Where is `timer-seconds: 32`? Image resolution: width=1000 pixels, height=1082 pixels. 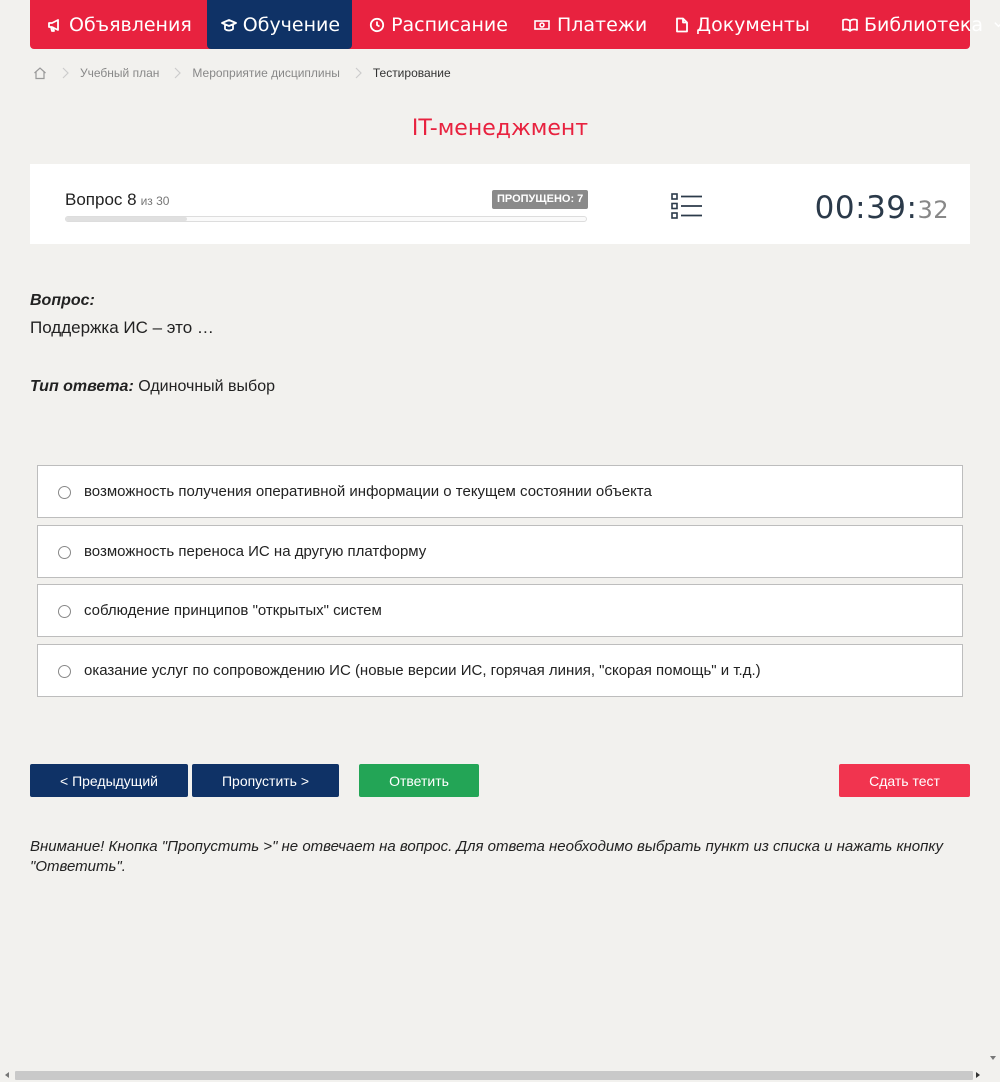
timer-seconds: 32 is located at coordinates (933, 210).